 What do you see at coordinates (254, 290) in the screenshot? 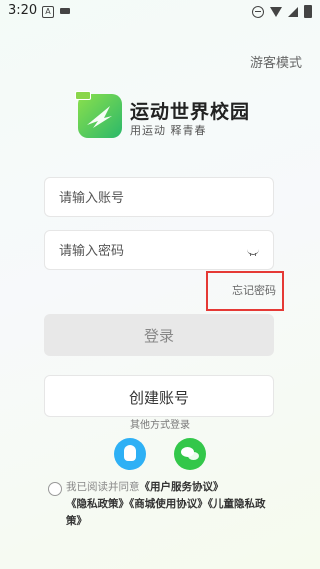
I see `forgot-password-link: 忘记密码` at bounding box center [254, 290].